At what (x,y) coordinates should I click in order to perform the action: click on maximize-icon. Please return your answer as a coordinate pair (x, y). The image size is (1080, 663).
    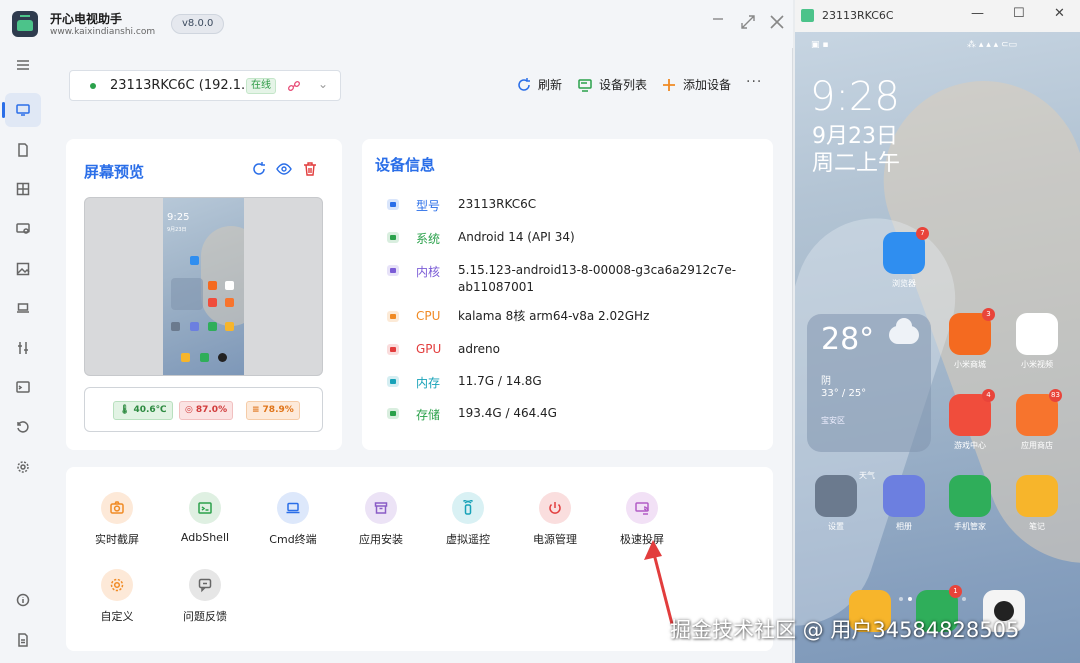
    Looking at the image, I should click on (748, 24).